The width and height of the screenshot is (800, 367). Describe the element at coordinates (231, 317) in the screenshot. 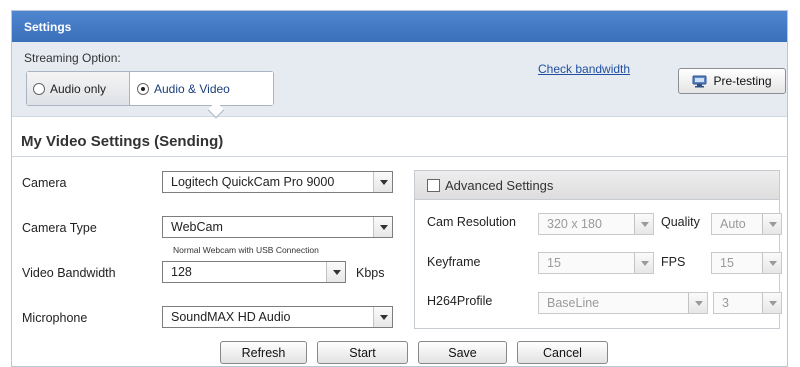

I see `microphone-select-value: SoundMAX HD Audio` at that location.